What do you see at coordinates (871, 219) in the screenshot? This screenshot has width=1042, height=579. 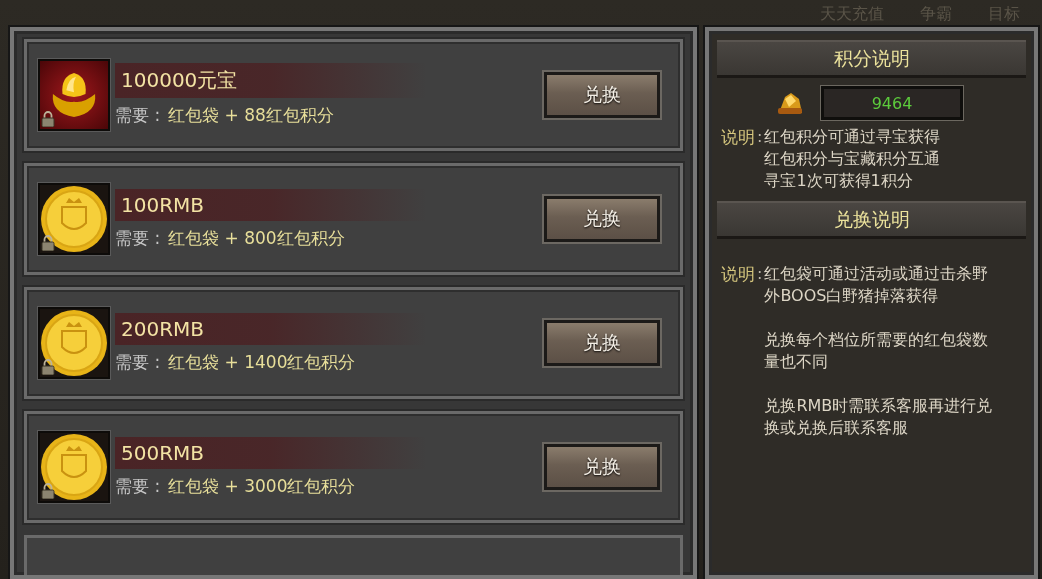 I see `section-title: 兑换说明` at bounding box center [871, 219].